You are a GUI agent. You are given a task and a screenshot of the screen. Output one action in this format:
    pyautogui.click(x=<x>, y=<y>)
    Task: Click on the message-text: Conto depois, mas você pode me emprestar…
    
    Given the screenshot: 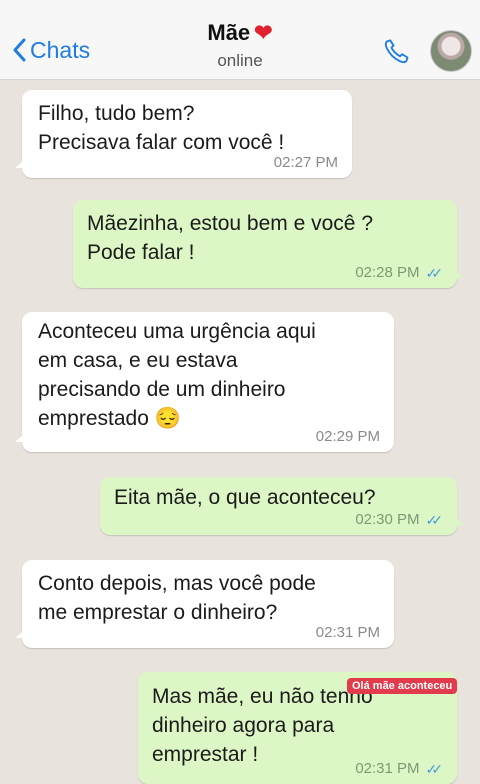 What is the action you would take?
    pyautogui.click(x=177, y=598)
    